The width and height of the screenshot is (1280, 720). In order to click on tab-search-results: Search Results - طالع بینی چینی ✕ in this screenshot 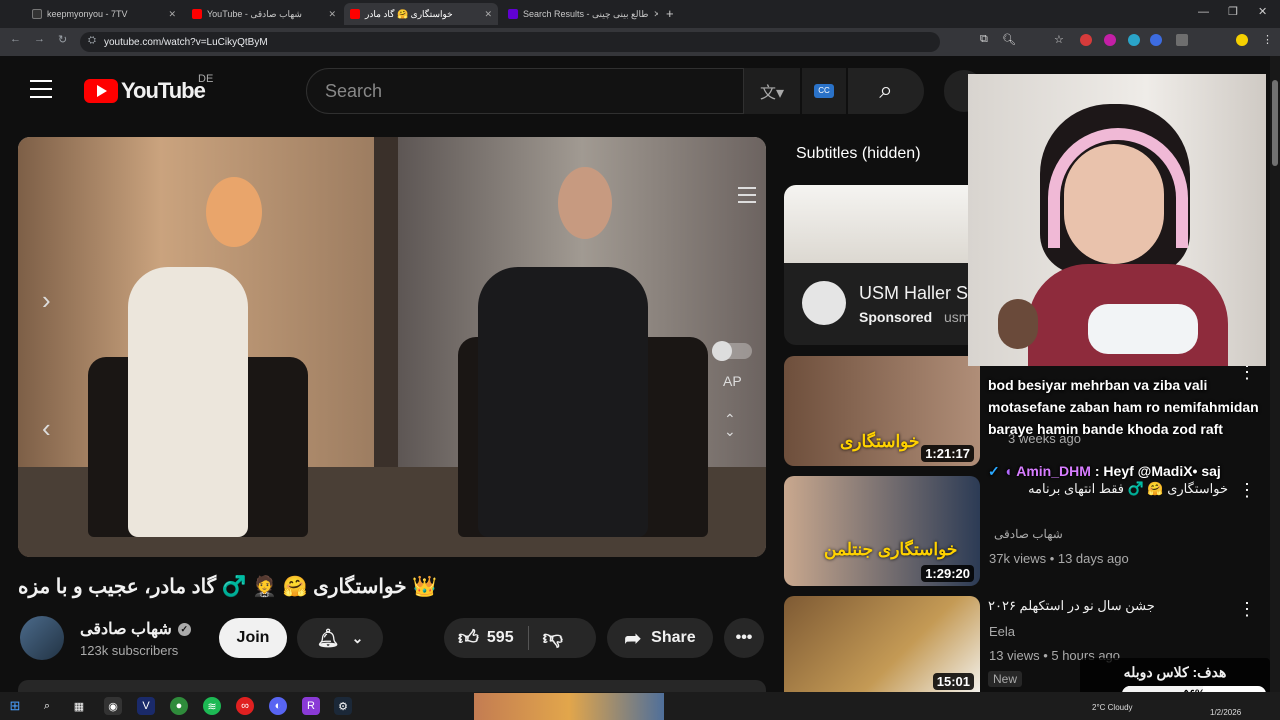, I will do `click(580, 14)`.